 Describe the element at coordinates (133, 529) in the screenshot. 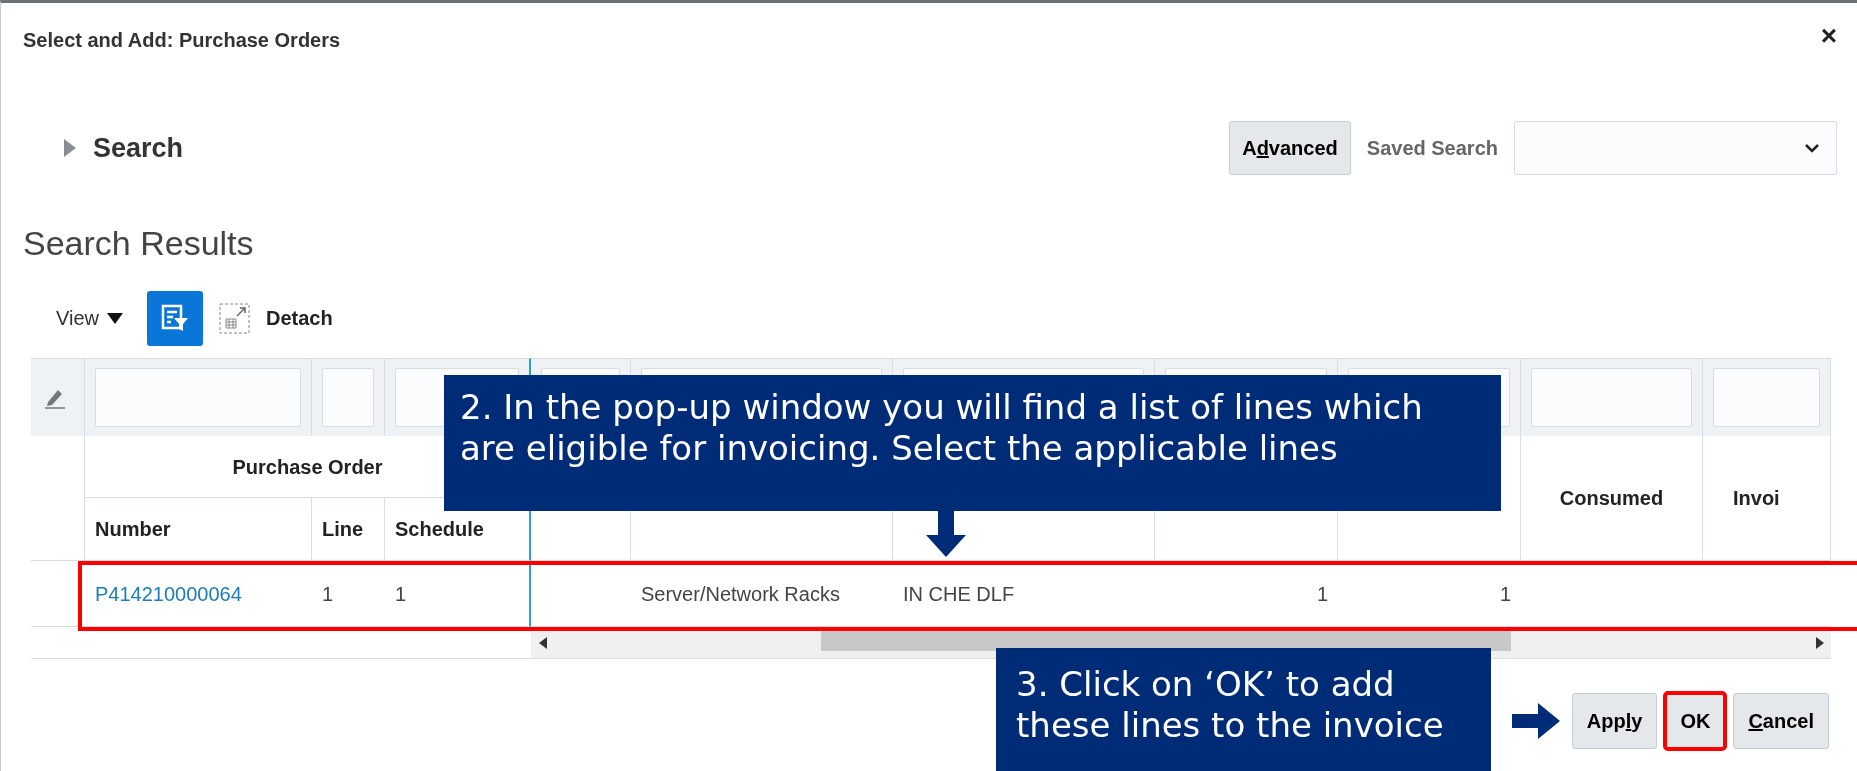

I see `column-header: Number` at that location.